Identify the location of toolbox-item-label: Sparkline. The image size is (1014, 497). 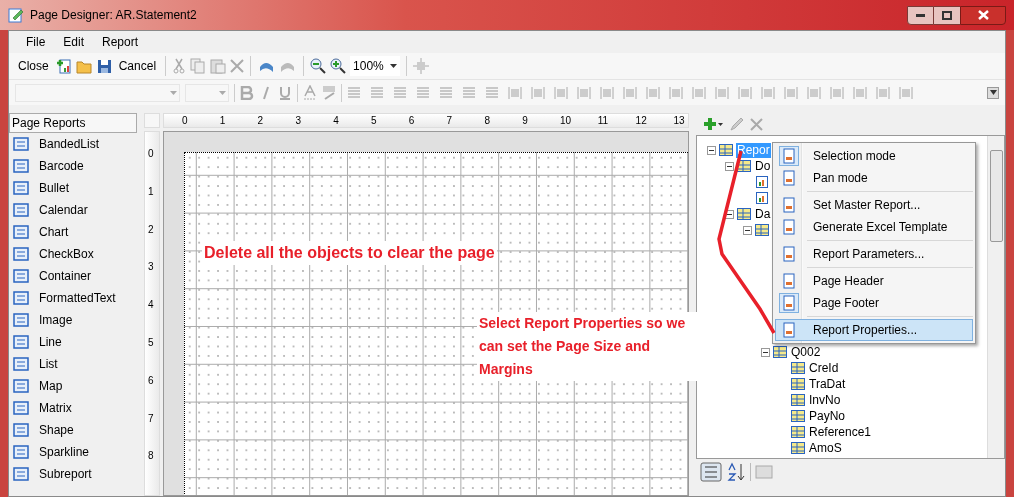
(64, 452).